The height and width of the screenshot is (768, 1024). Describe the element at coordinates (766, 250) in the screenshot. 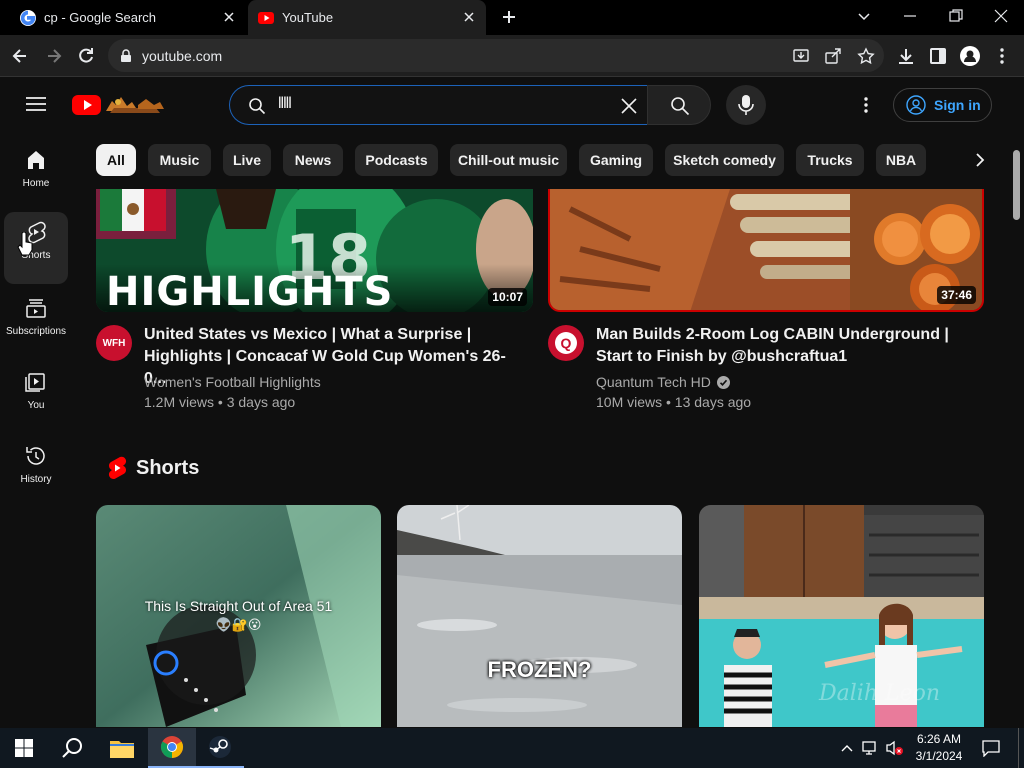

I see `video-thumbnail: 37:46` at that location.